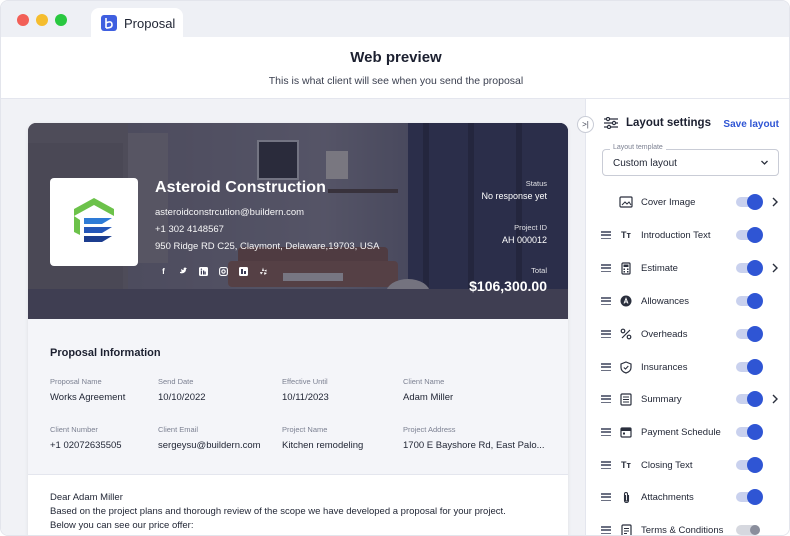 This screenshot has width=790, height=536. What do you see at coordinates (749, 301) in the screenshot?
I see `allowances-toggle` at bounding box center [749, 301].